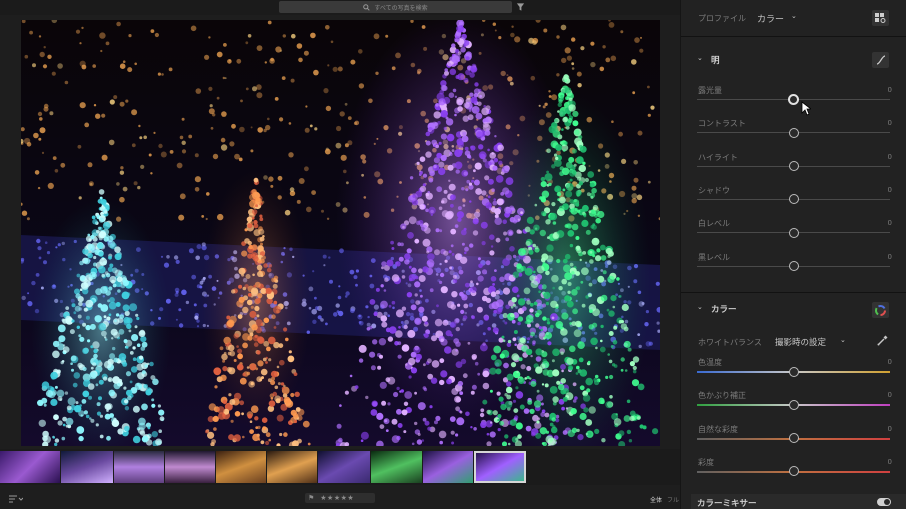 The width and height of the screenshot is (906, 509). I want to click on view-all-button: 全体, so click(656, 499).